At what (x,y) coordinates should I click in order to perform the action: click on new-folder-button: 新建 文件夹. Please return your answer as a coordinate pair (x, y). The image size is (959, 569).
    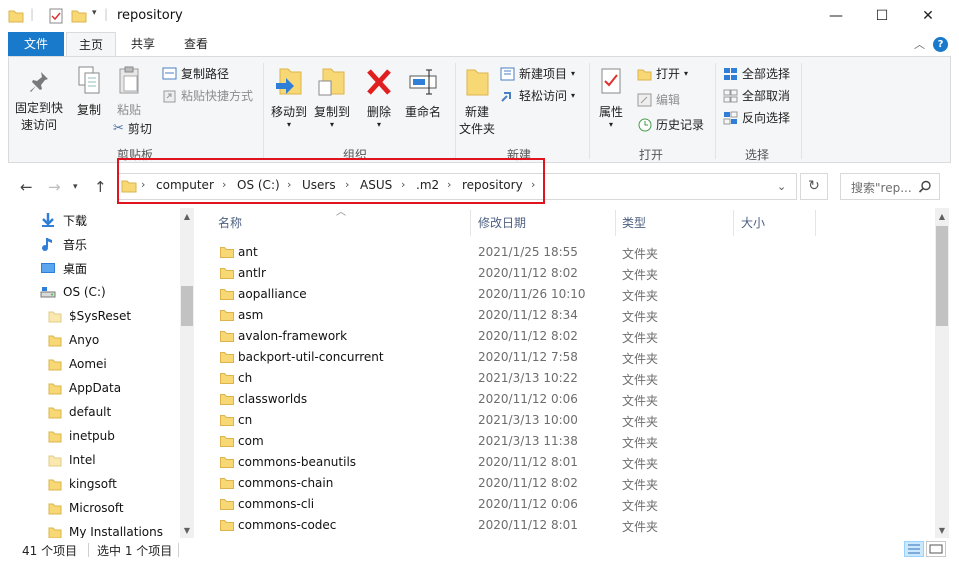
    Looking at the image, I should click on (477, 101).